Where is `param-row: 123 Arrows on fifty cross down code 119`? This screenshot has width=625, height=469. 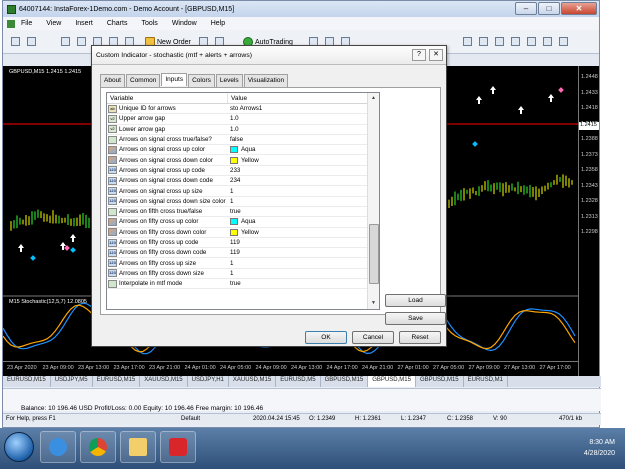
param-row: 123 Arrows on fifty cross down code 119 is located at coordinates (243, 253).